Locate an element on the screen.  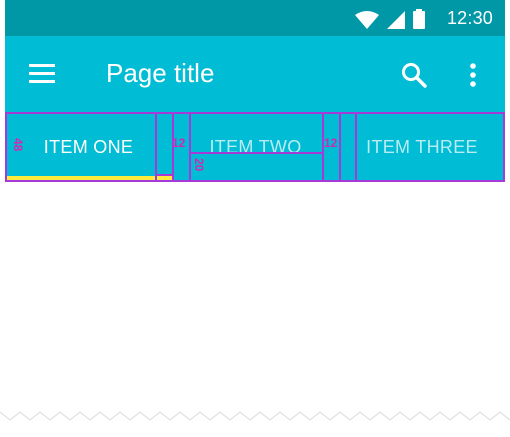
tab-item-three: ITEM THREE is located at coordinates (422, 147).